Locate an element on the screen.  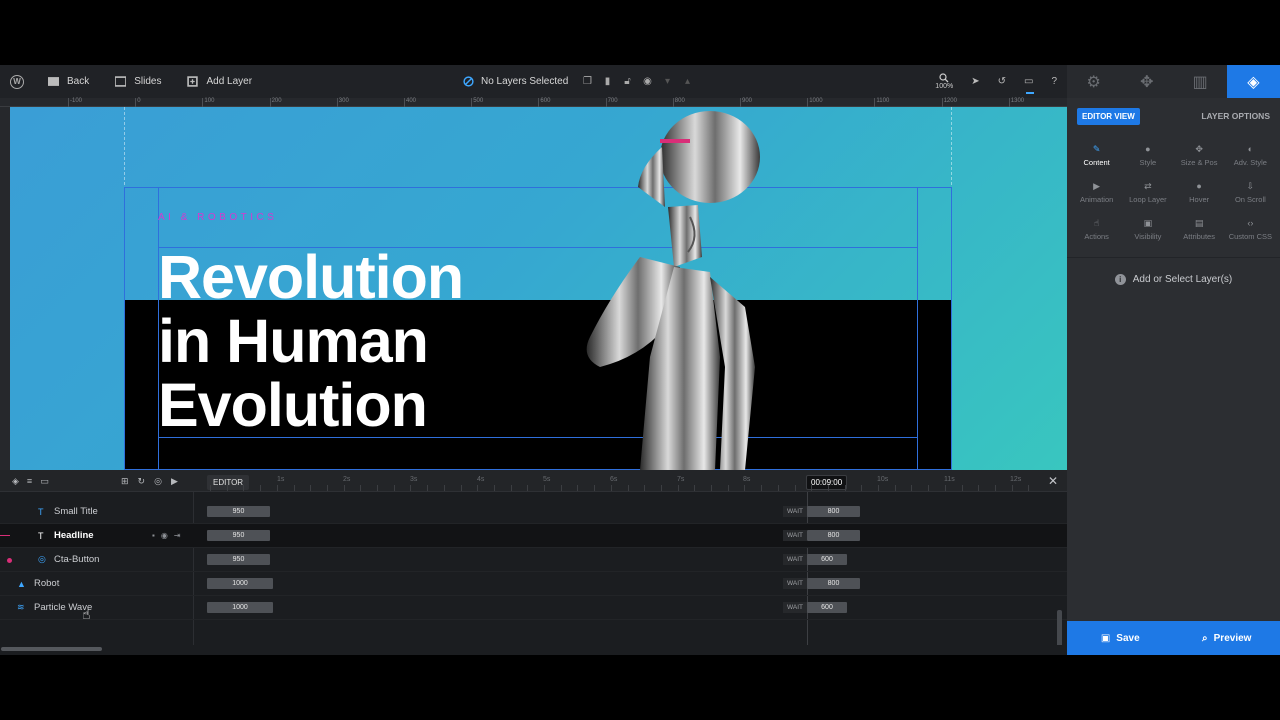
option-animation: ▶ Animation is located at coordinates (1096, 195).